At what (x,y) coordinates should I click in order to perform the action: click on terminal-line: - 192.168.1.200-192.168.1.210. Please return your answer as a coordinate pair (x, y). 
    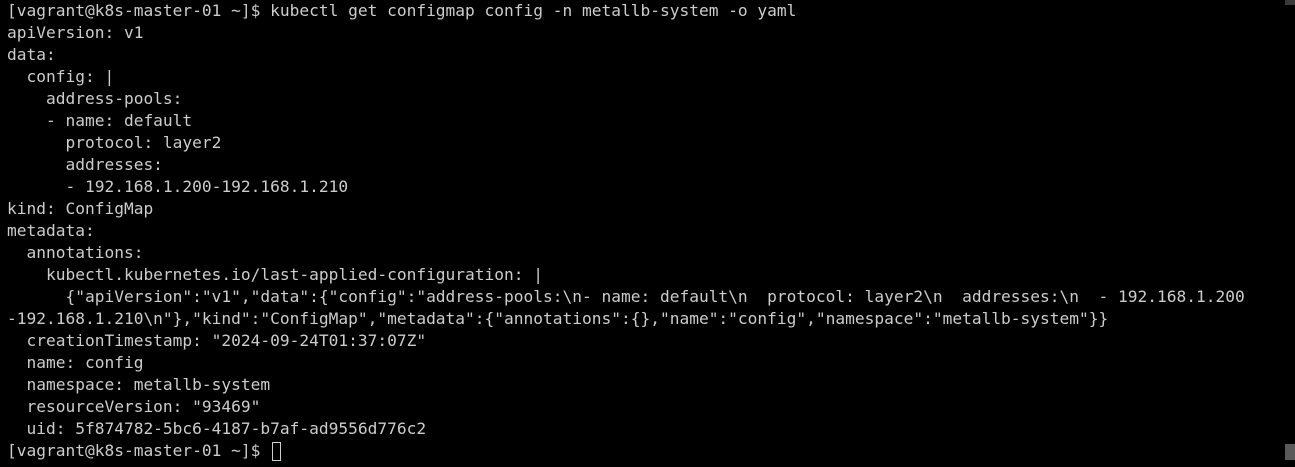
    Looking at the image, I should click on (178, 186).